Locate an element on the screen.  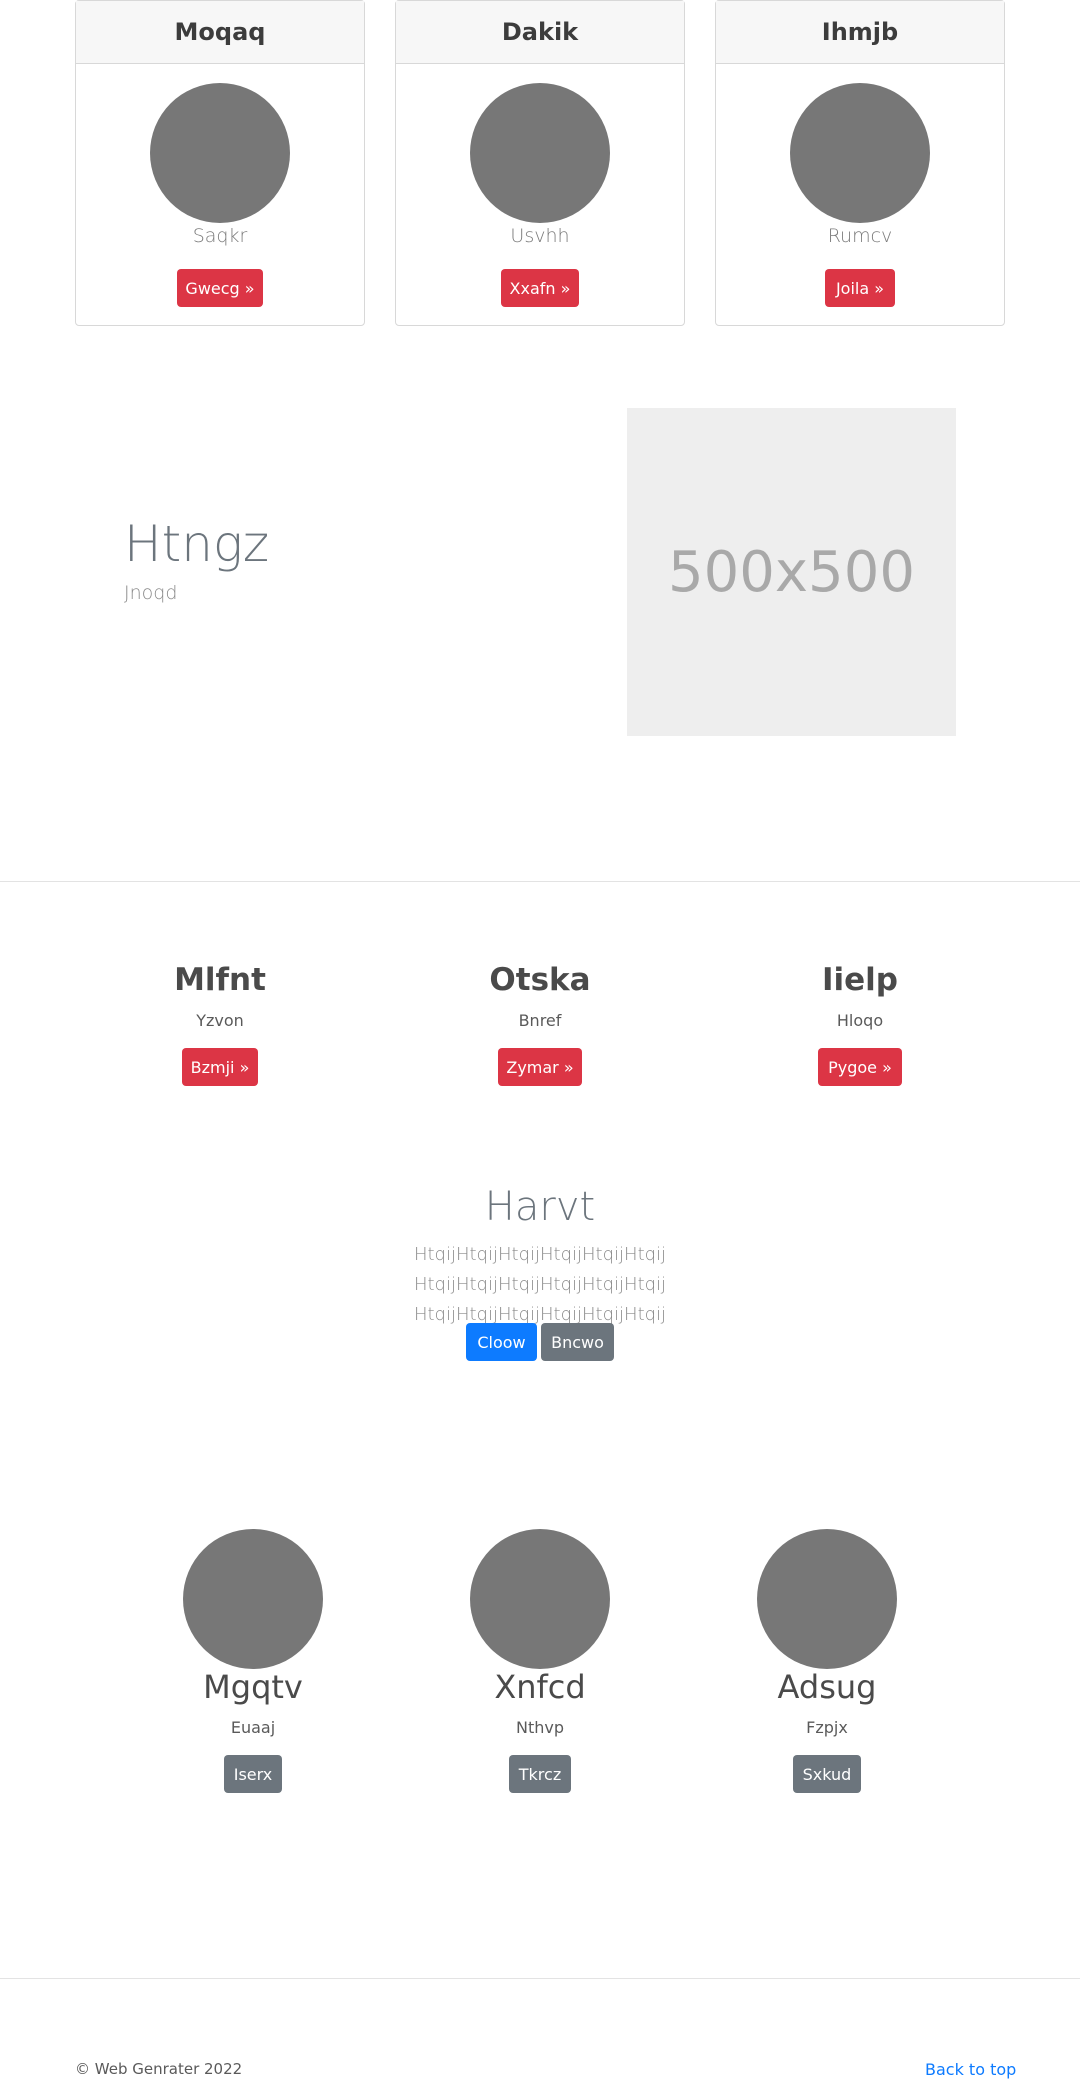
card-title: Moqaq is located at coordinates (220, 32).